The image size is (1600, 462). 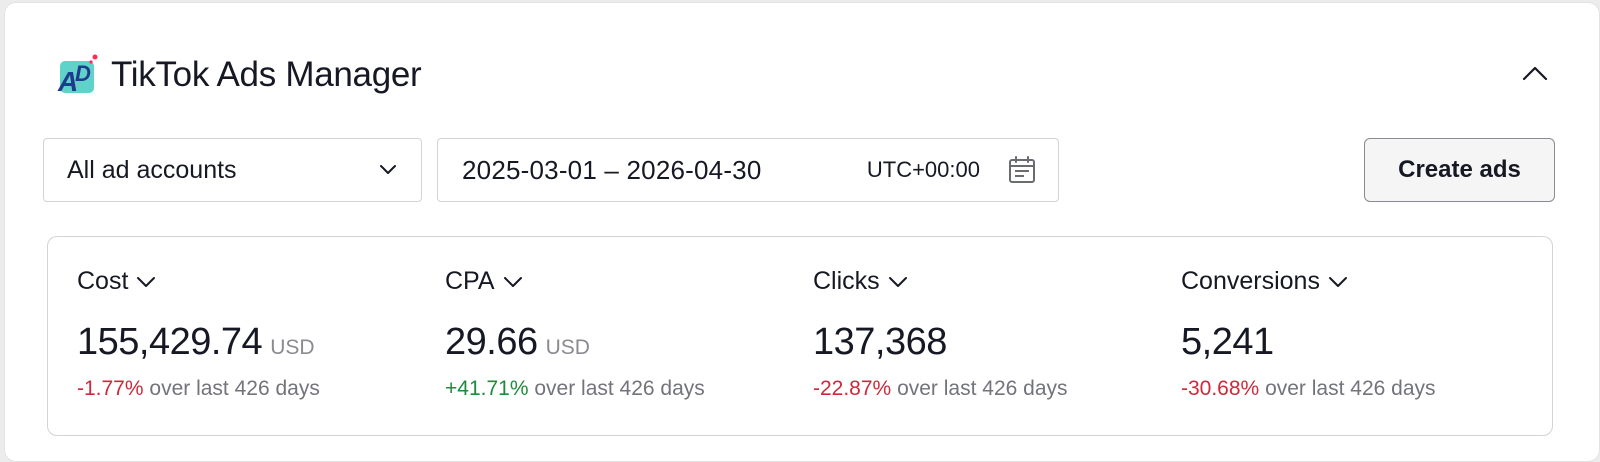 I want to click on metric-change-row: -22.87% over last 426 days, so click(x=940, y=389).